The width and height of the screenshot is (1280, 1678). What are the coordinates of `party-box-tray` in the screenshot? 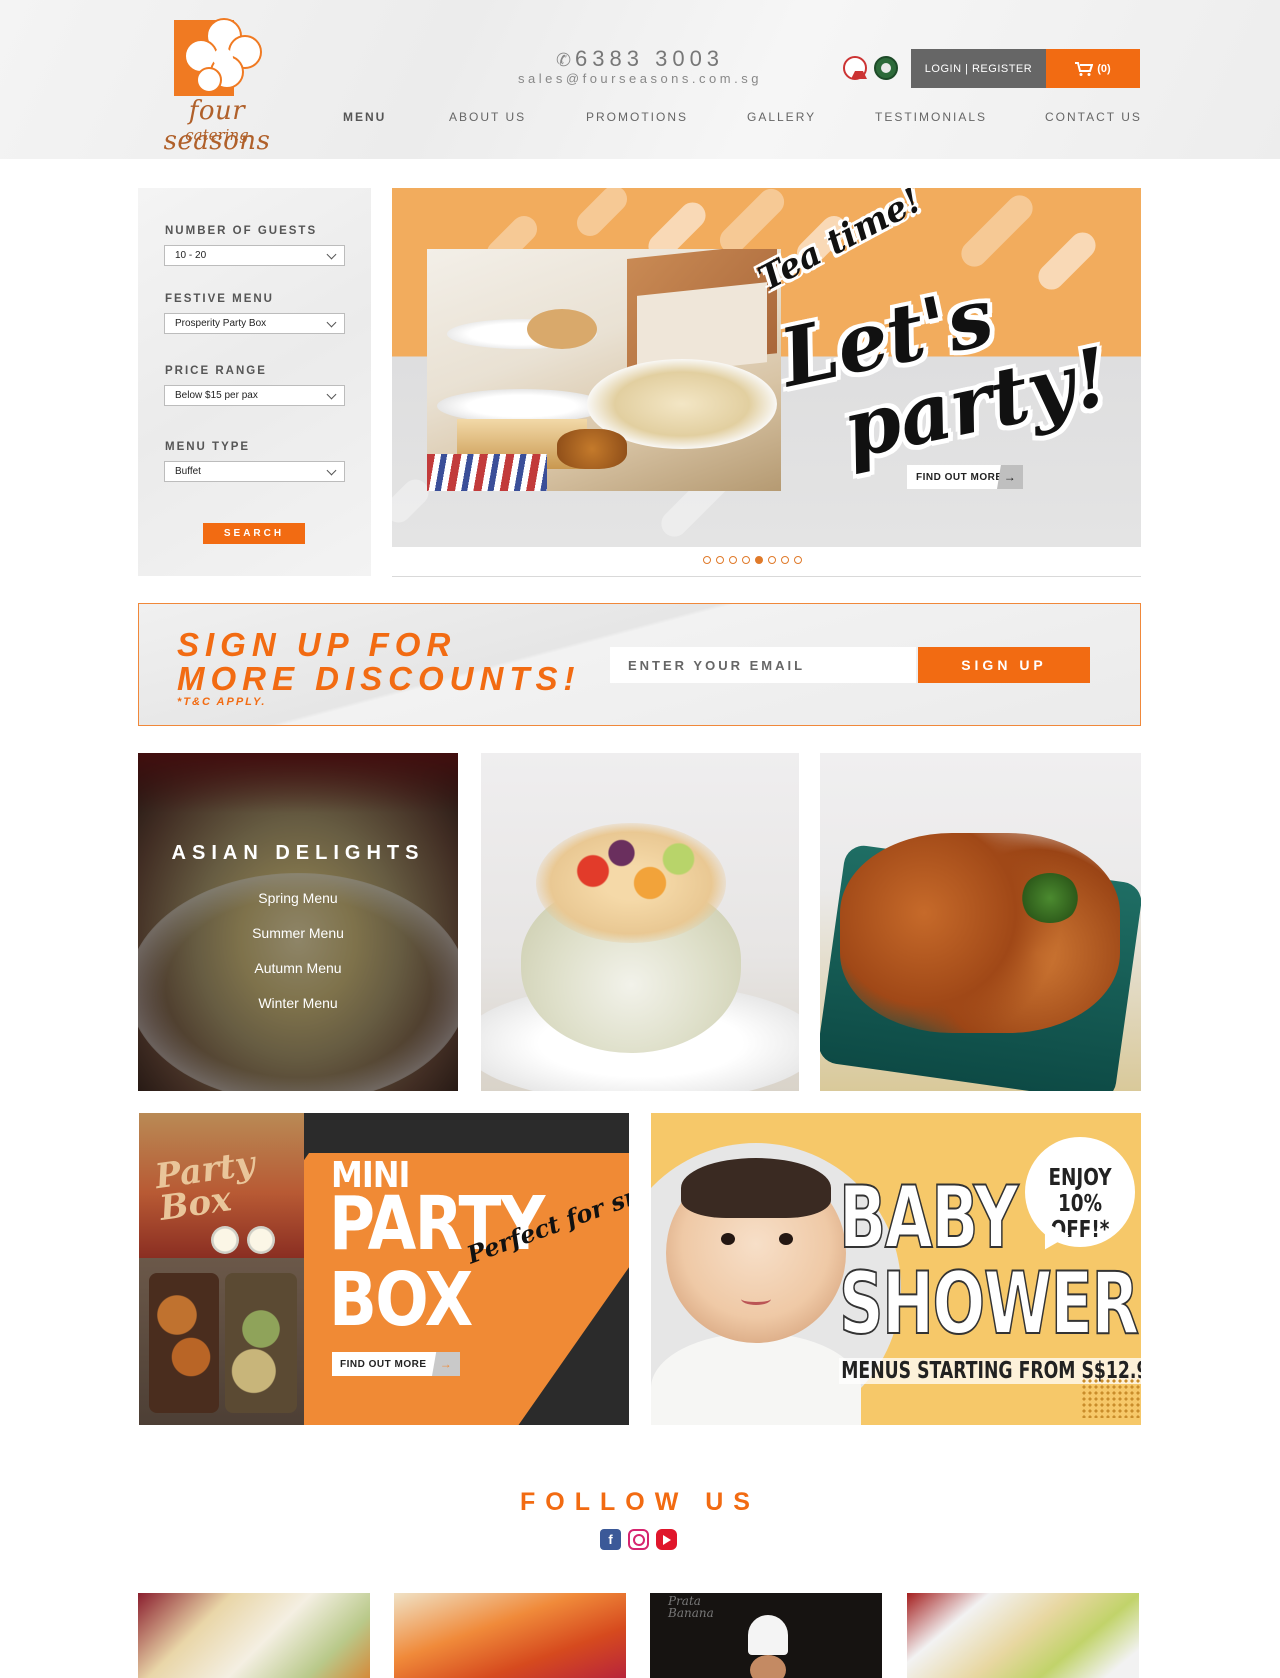 It's located at (221, 1341).